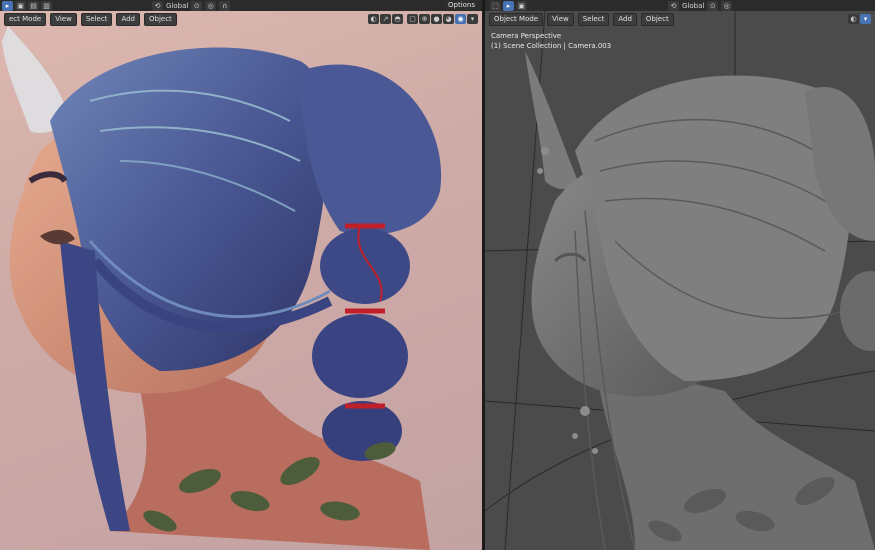 Image resolution: width=875 pixels, height=550 pixels. What do you see at coordinates (516, 19) in the screenshot?
I see `right-mode-selector: Object Mode` at bounding box center [516, 19].